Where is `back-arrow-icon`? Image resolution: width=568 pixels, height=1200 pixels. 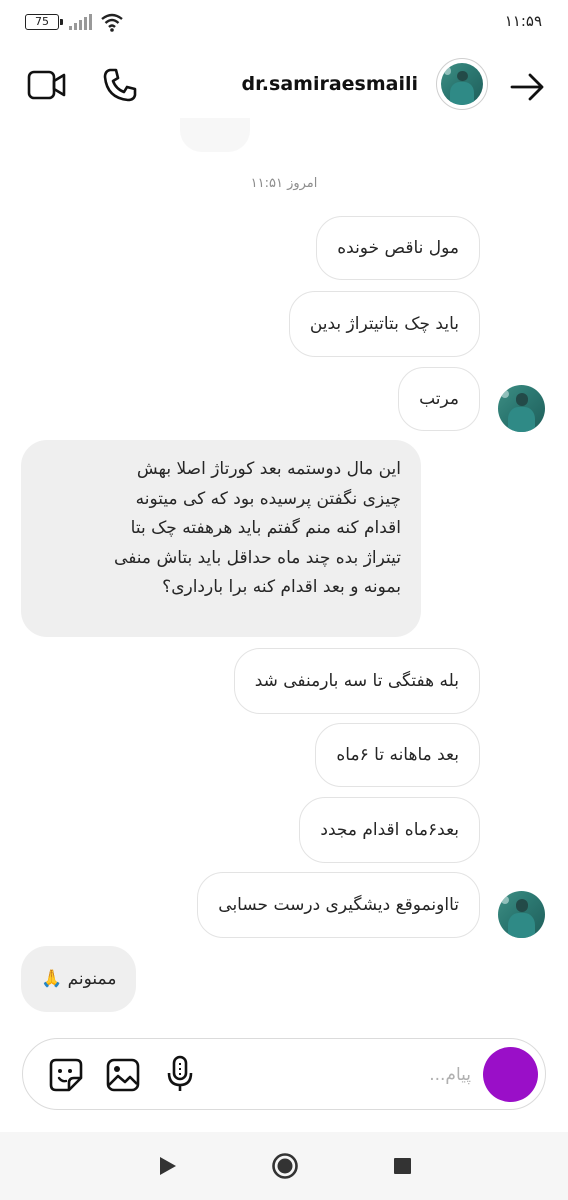
back-arrow-icon is located at coordinates (527, 87).